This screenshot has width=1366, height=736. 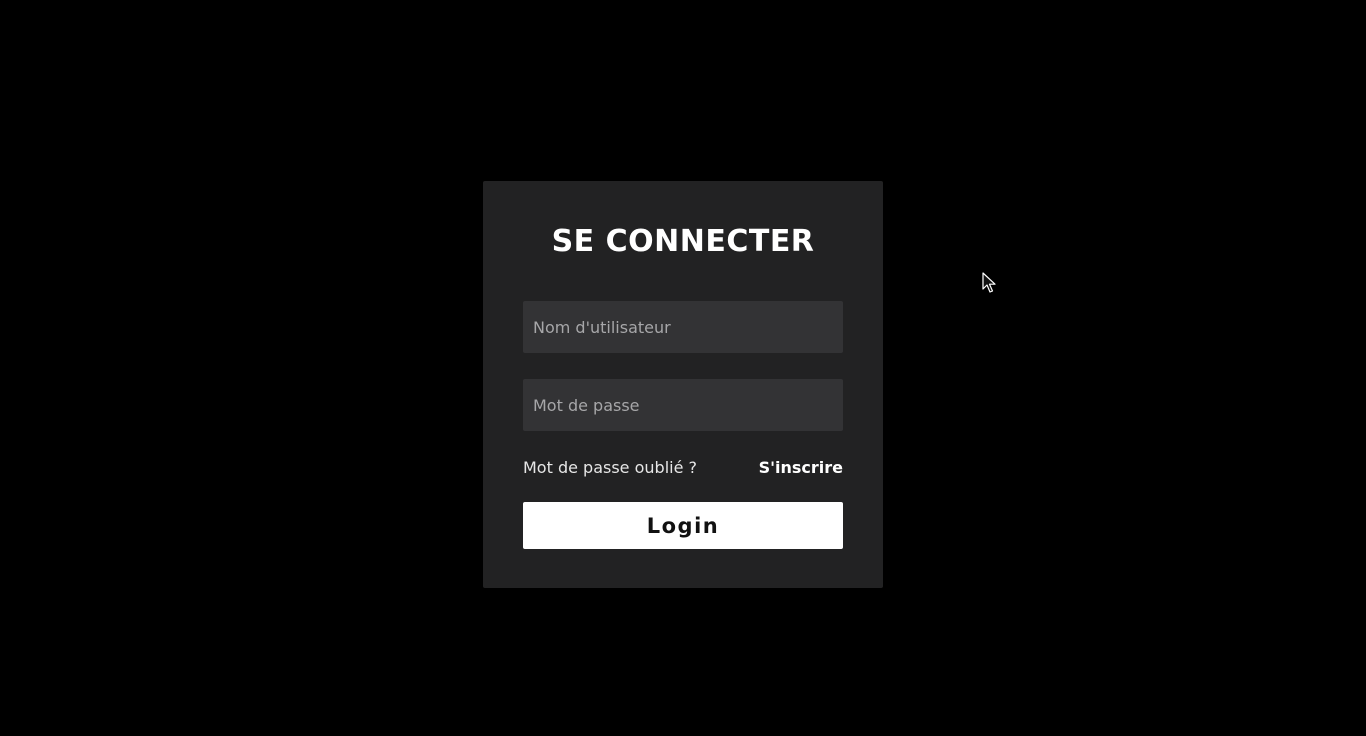 I want to click on links-row: Mot de passe oublié ? S'inscrire, so click(x=683, y=467).